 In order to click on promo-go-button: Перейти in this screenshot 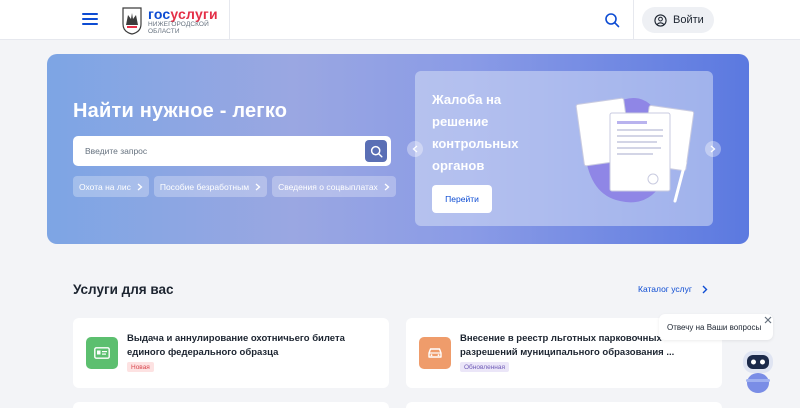, I will do `click(462, 199)`.